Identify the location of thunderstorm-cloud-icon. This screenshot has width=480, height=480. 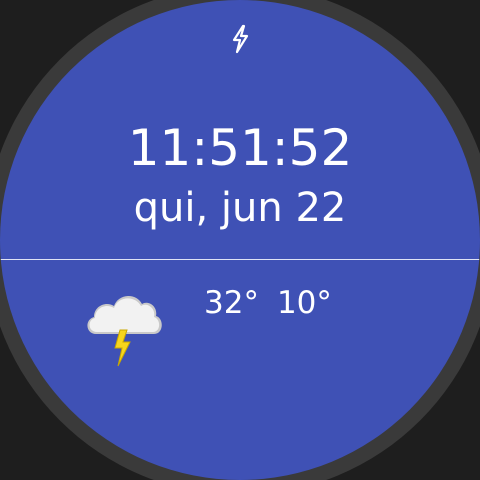
(124, 331).